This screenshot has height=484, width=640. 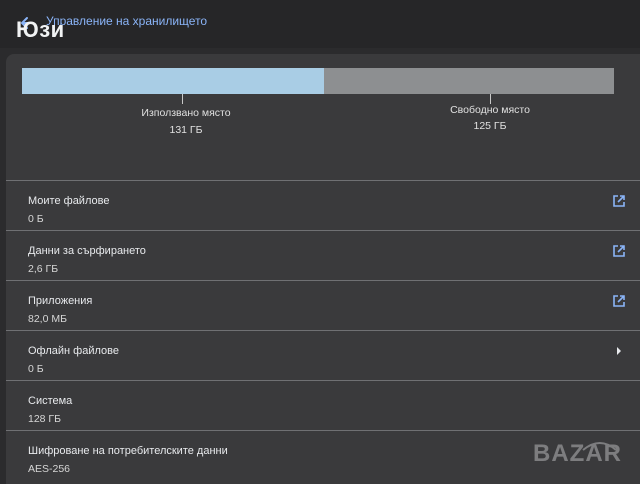 I want to click on storage-usage-bar, so click(x=318, y=81).